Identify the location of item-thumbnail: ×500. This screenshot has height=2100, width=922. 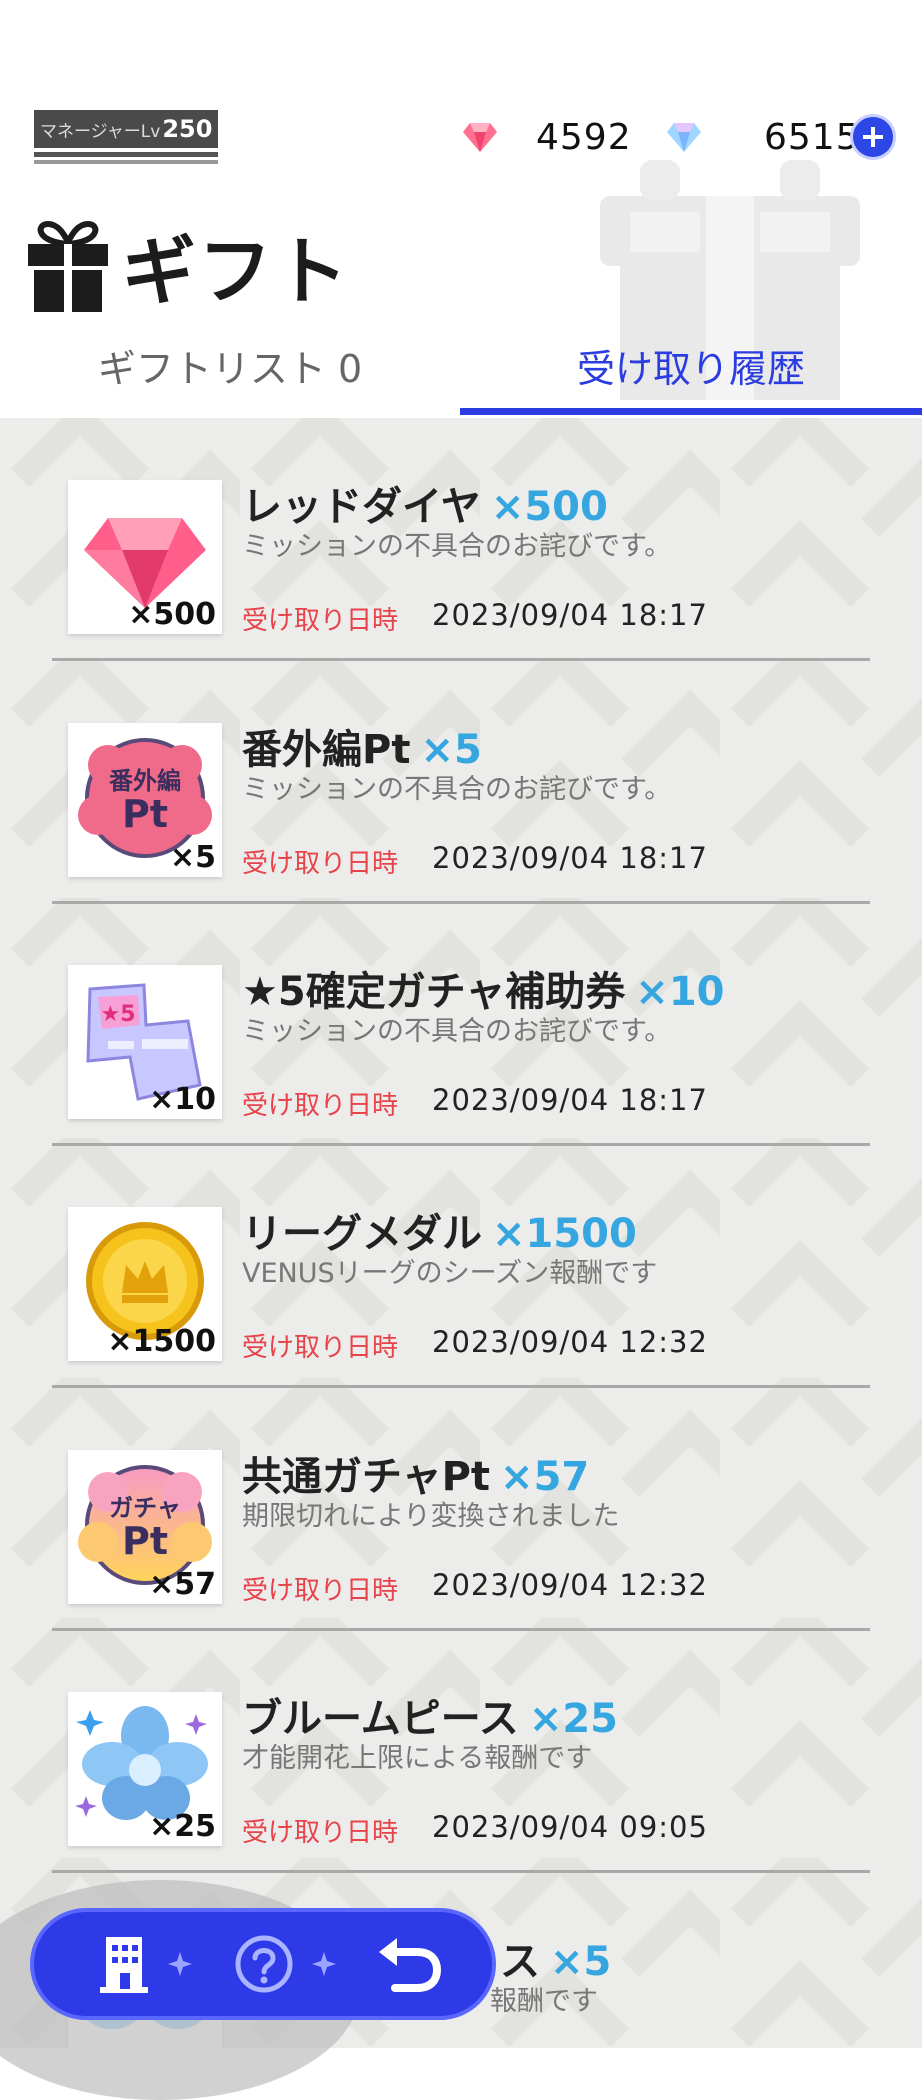
(145, 557).